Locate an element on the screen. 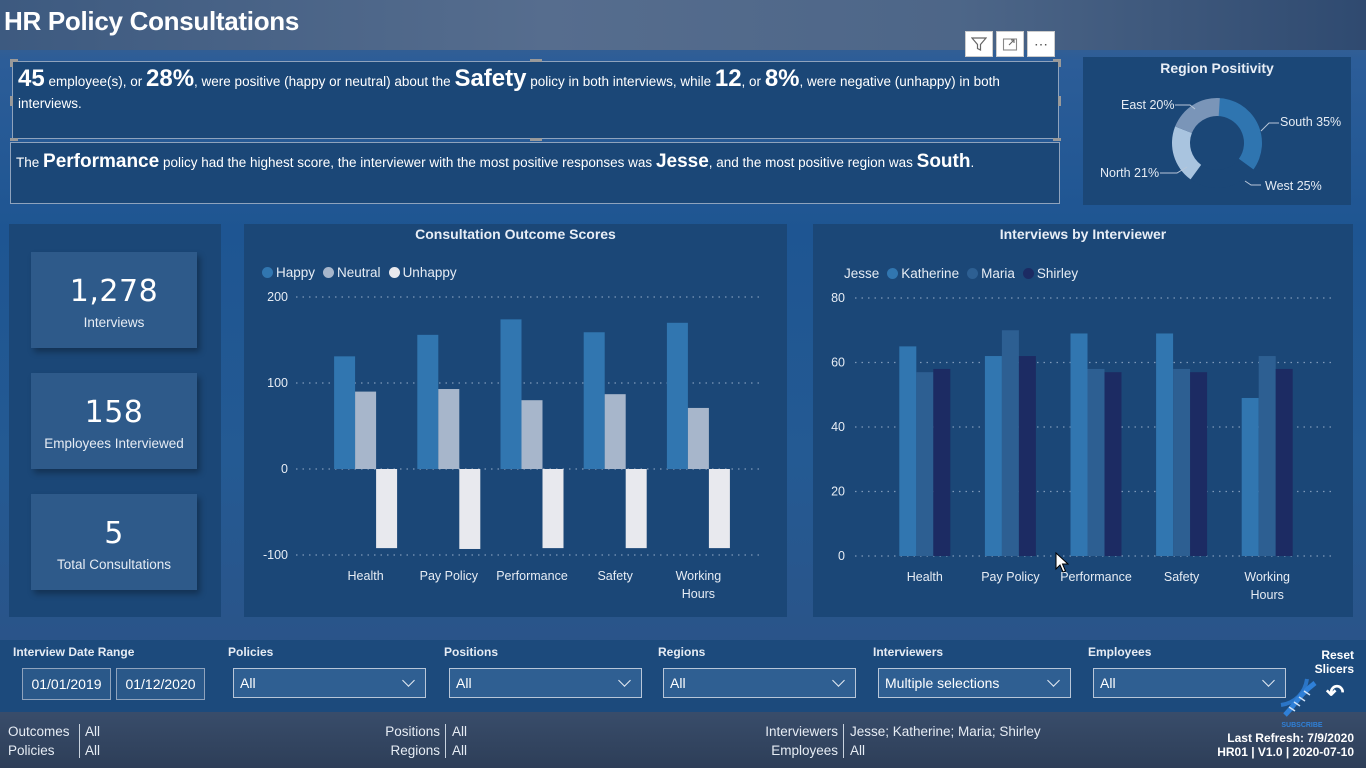  undo-icon: ↶ is located at coordinates (1335, 693).